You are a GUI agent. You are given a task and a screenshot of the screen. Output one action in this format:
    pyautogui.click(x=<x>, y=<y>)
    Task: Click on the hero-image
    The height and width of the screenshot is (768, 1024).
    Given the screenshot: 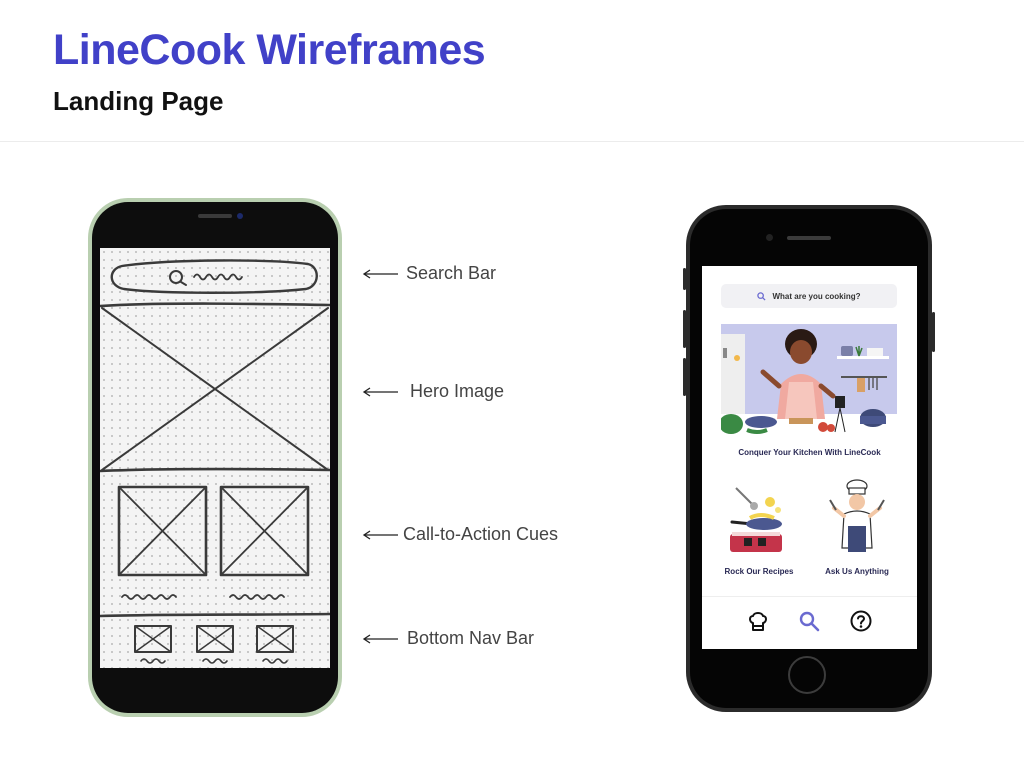 What is the action you would take?
    pyautogui.click(x=809, y=382)
    